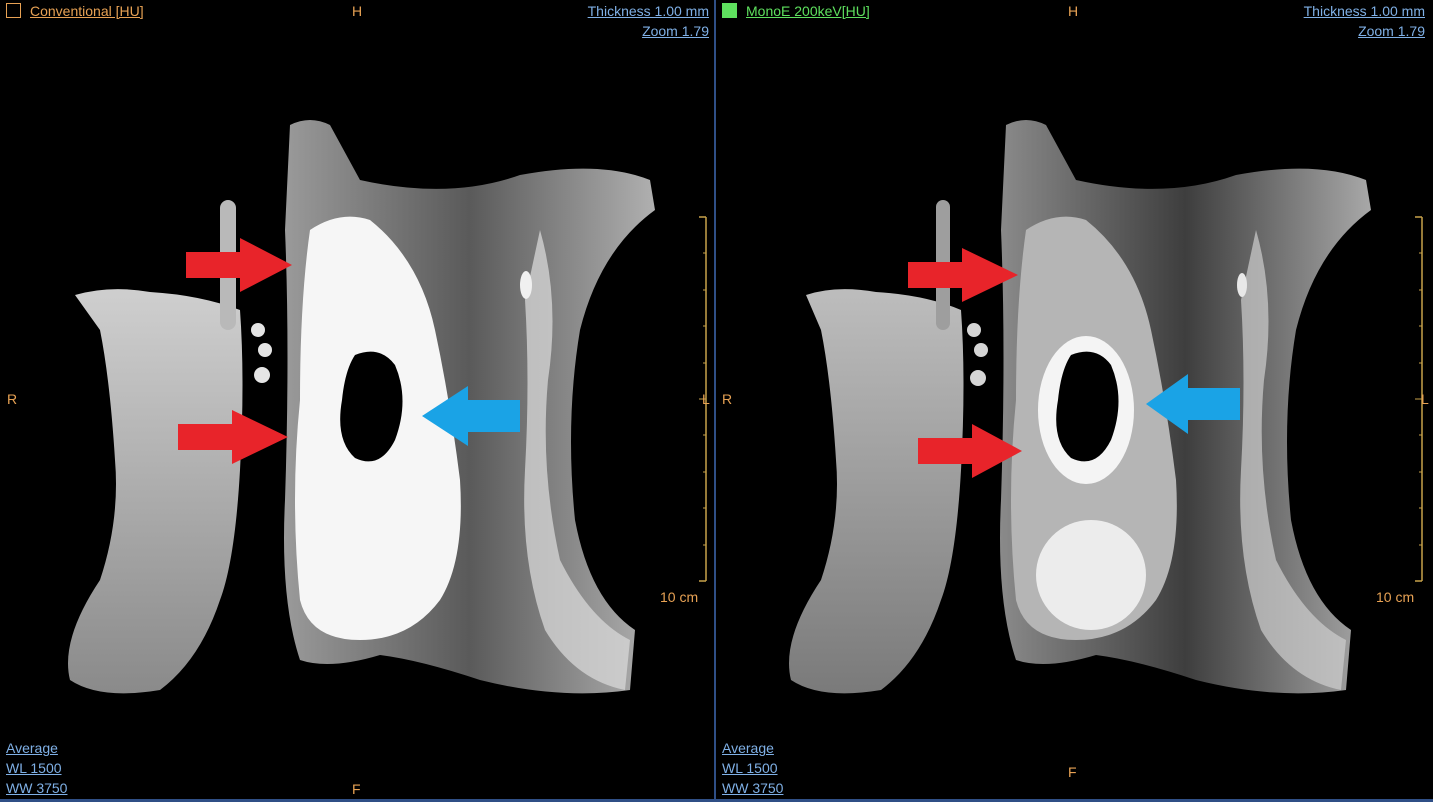  I want to click on series-label: MonoE 200keV[HU], so click(808, 11).